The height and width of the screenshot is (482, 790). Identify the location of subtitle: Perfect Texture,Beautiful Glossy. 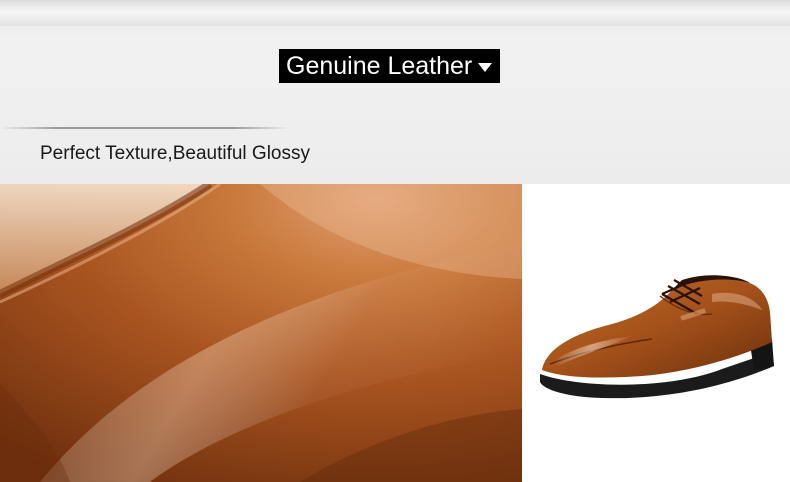
(175, 153).